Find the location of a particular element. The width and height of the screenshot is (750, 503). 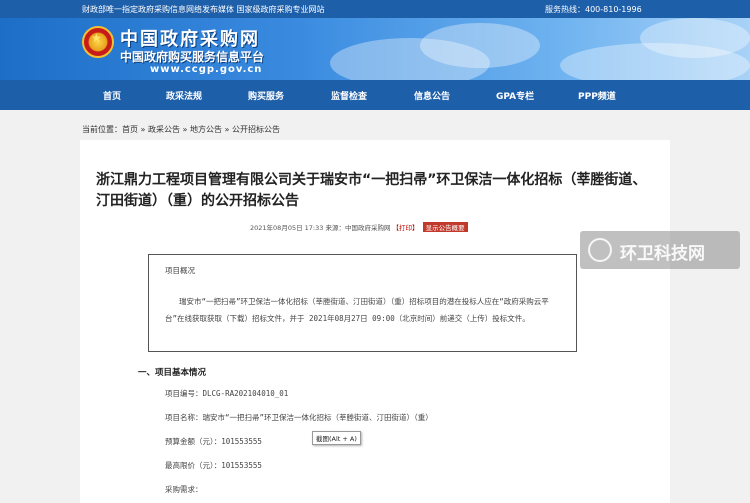

breadcrumb-item-announcements: 政采公告 is located at coordinates (164, 129).